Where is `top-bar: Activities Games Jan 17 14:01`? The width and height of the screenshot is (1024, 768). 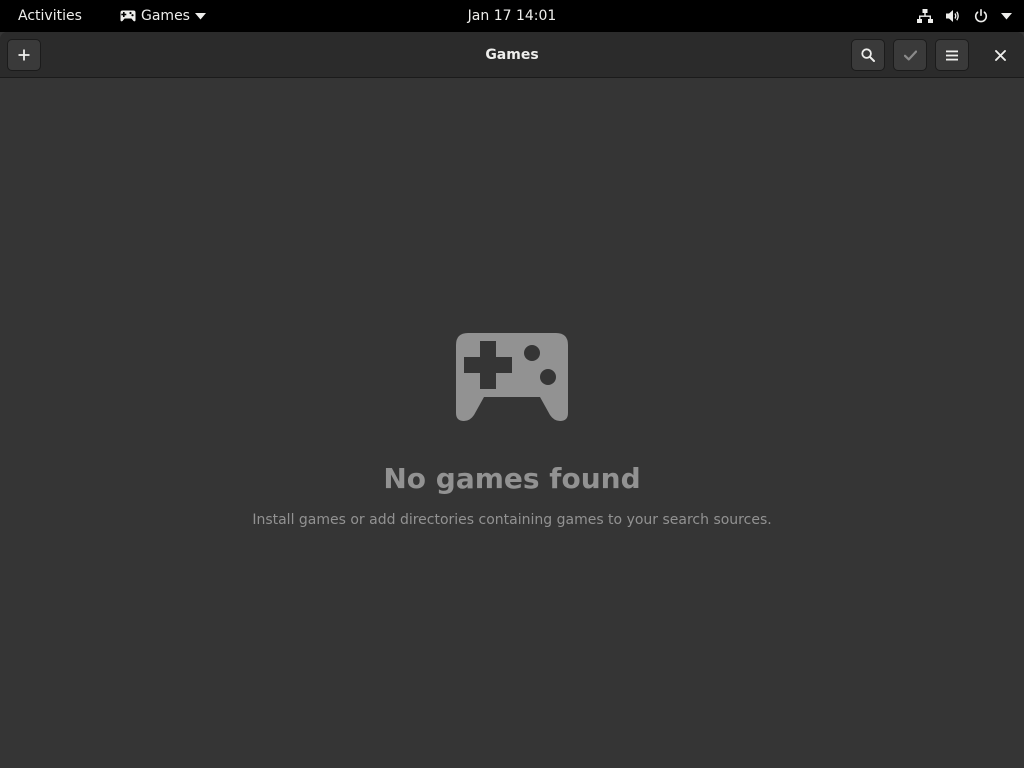 top-bar: Activities Games Jan 17 14:01 is located at coordinates (512, 16).